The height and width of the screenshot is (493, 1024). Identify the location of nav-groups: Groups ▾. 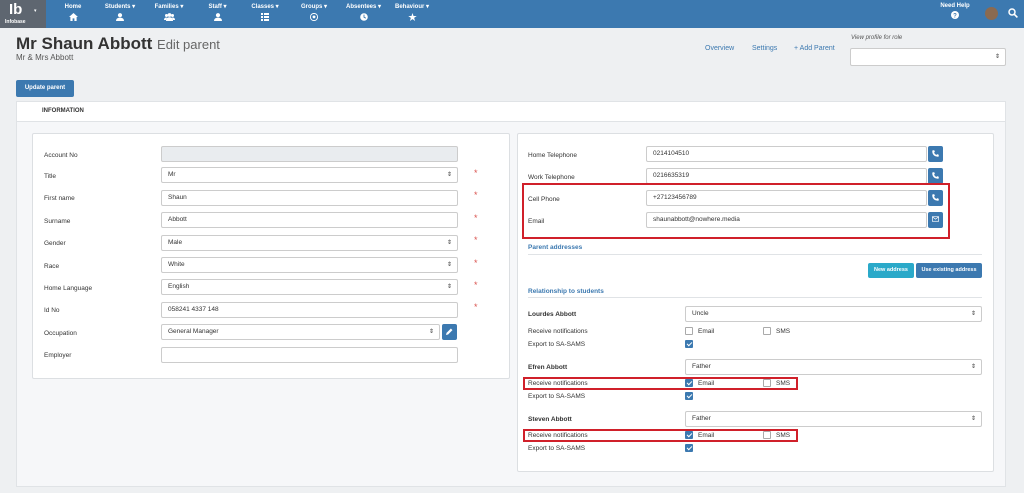
(314, 12).